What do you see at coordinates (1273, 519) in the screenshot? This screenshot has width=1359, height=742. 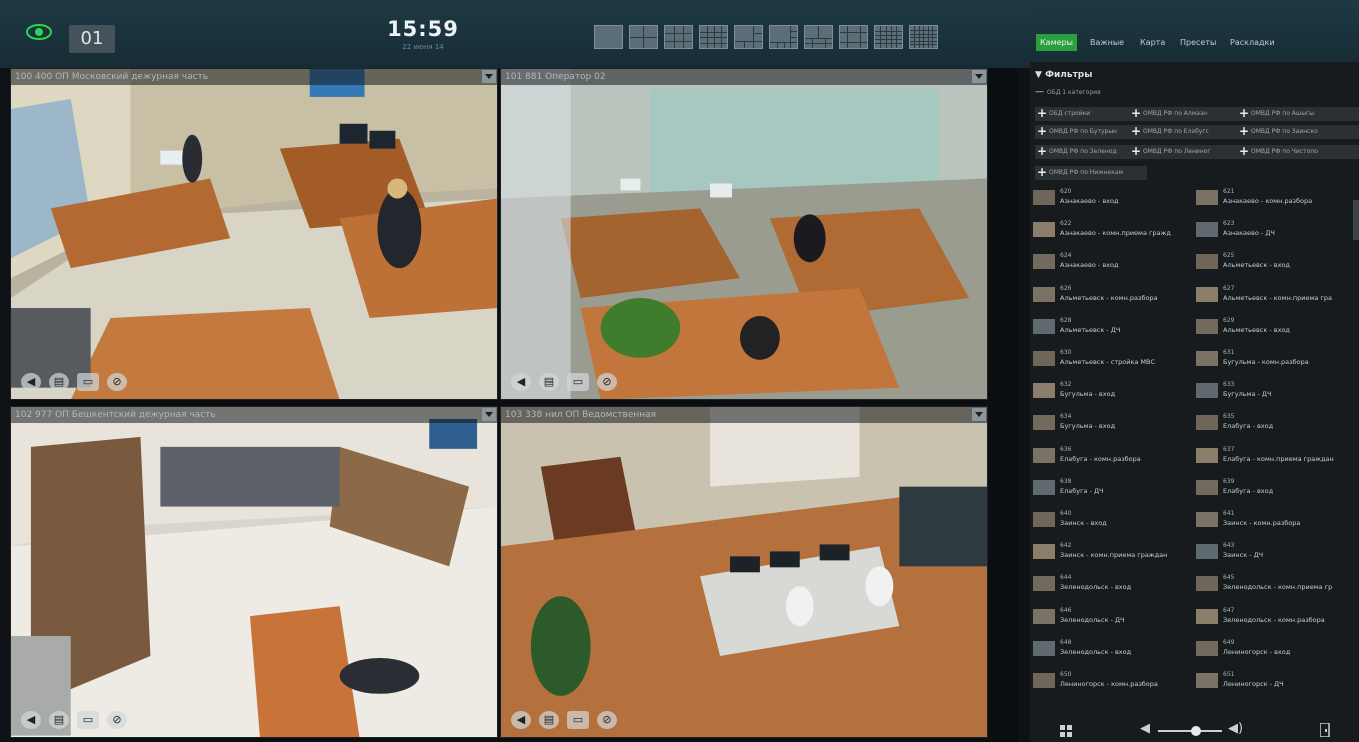 I see `camera-list-item: 641 Заинск - комн.разбора` at bounding box center [1273, 519].